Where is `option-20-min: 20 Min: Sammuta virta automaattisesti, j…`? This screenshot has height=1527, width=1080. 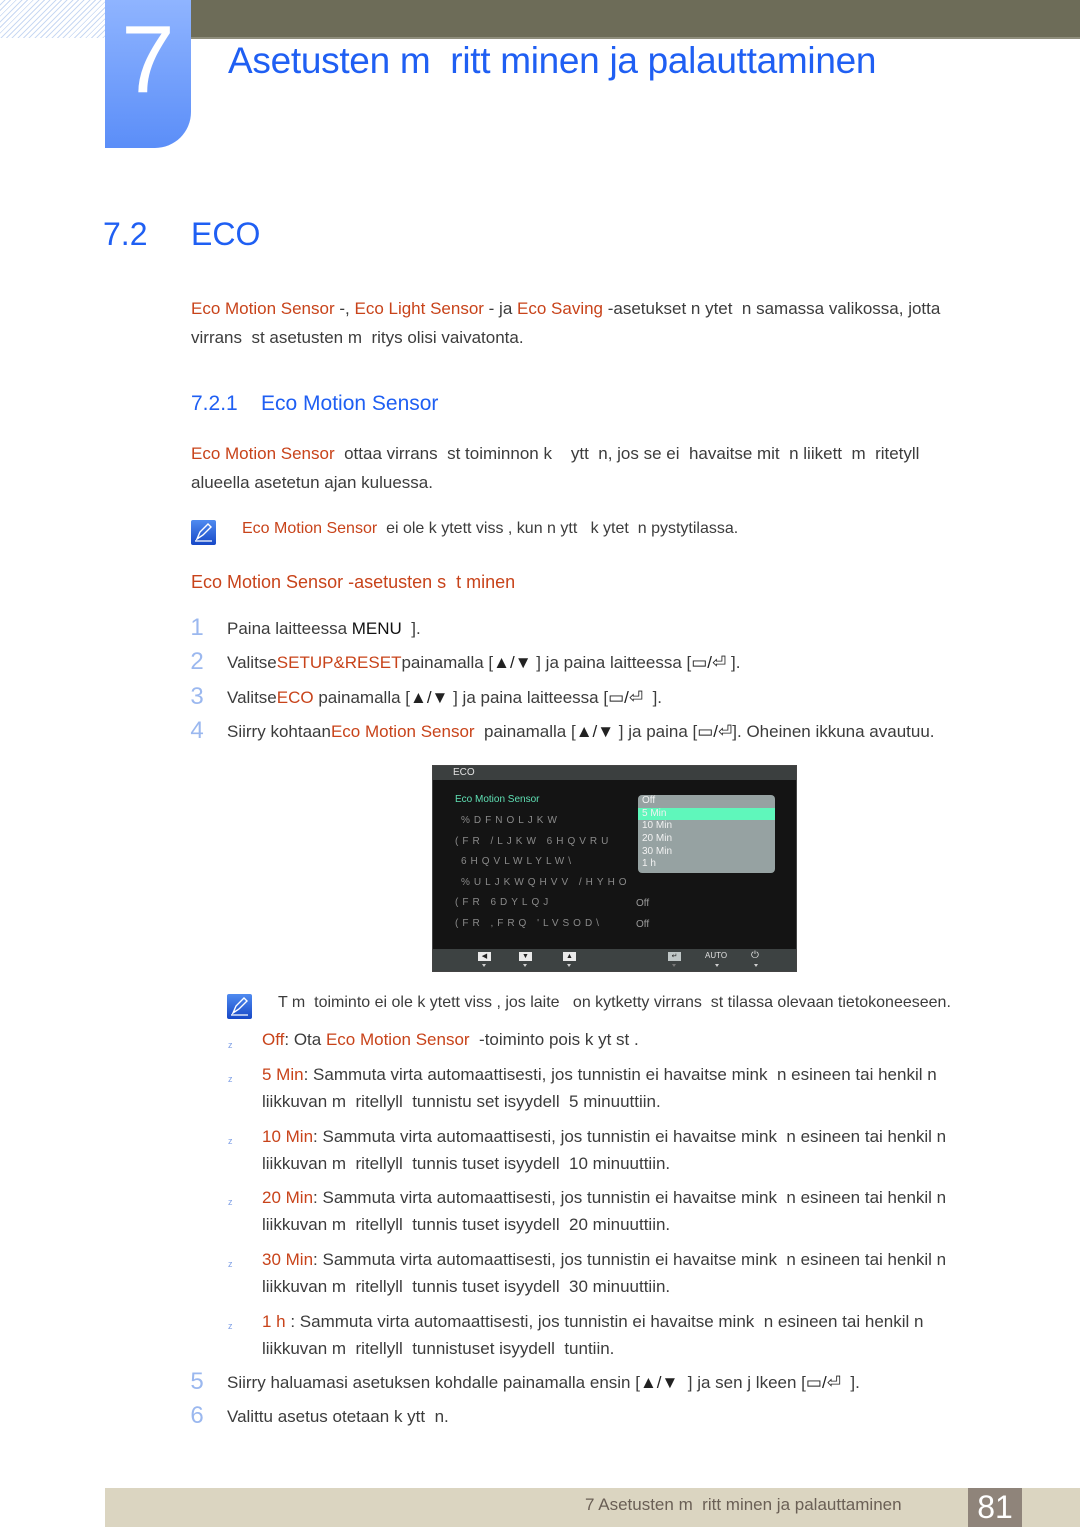 option-20-min: 20 Min: Sammuta virta automaattisesti, j… is located at coordinates (604, 1197).